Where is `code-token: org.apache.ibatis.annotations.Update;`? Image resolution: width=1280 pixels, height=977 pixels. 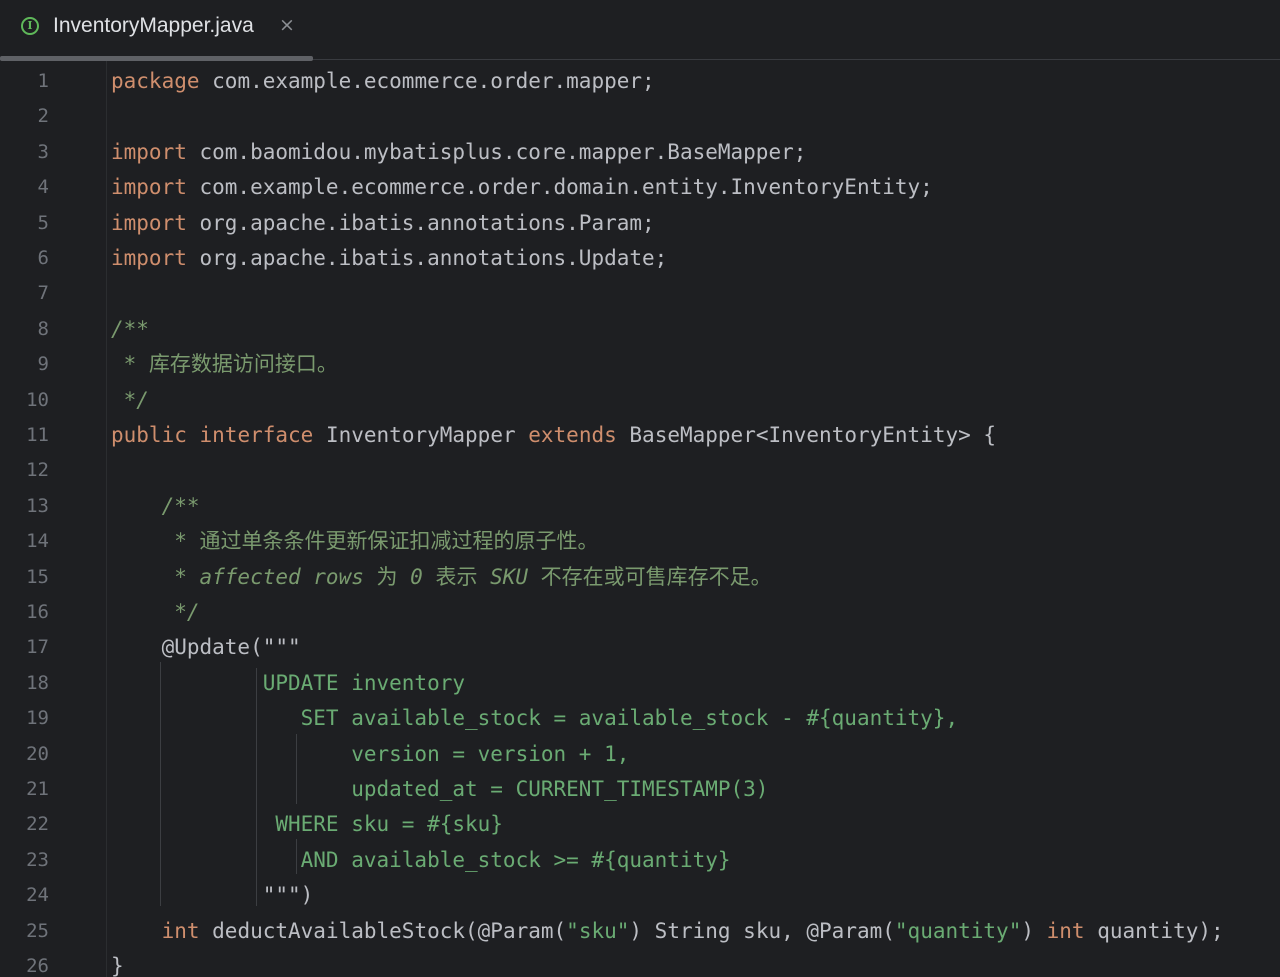 code-token: org.apache.ibatis.annotations.Update; is located at coordinates (427, 258).